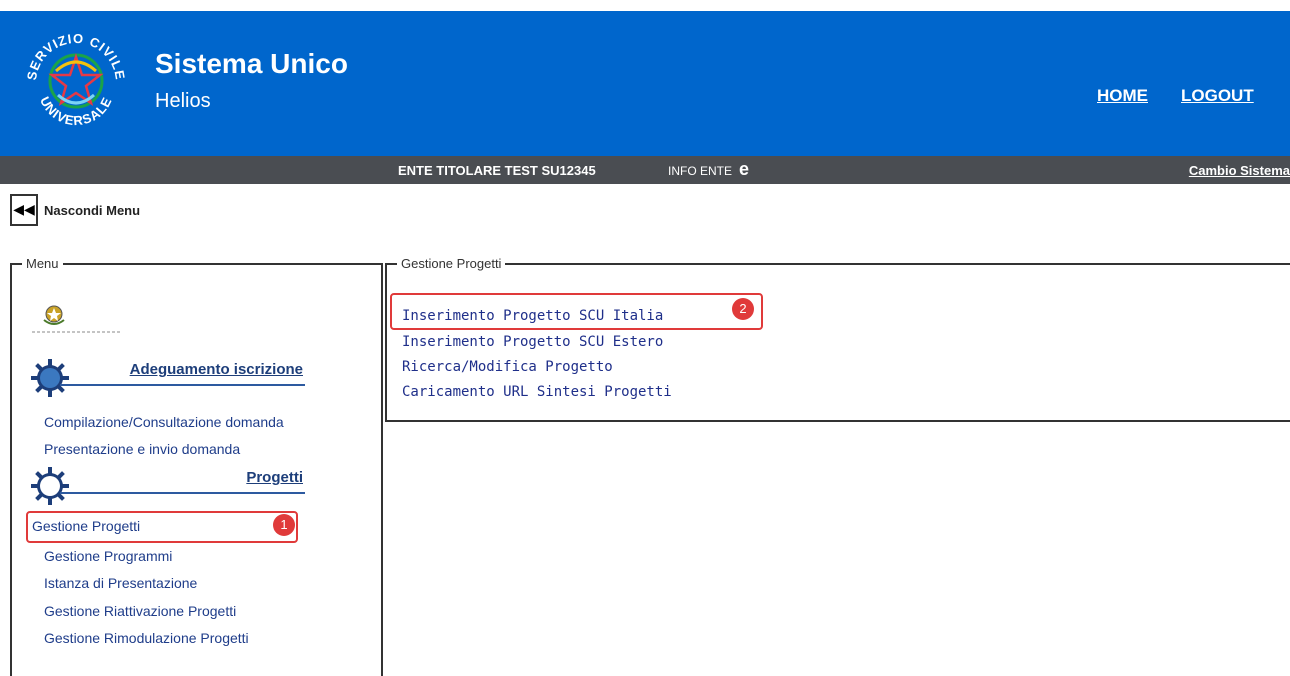 The width and height of the screenshot is (1290, 676). I want to click on app-title: Sistema Unico, so click(251, 63).